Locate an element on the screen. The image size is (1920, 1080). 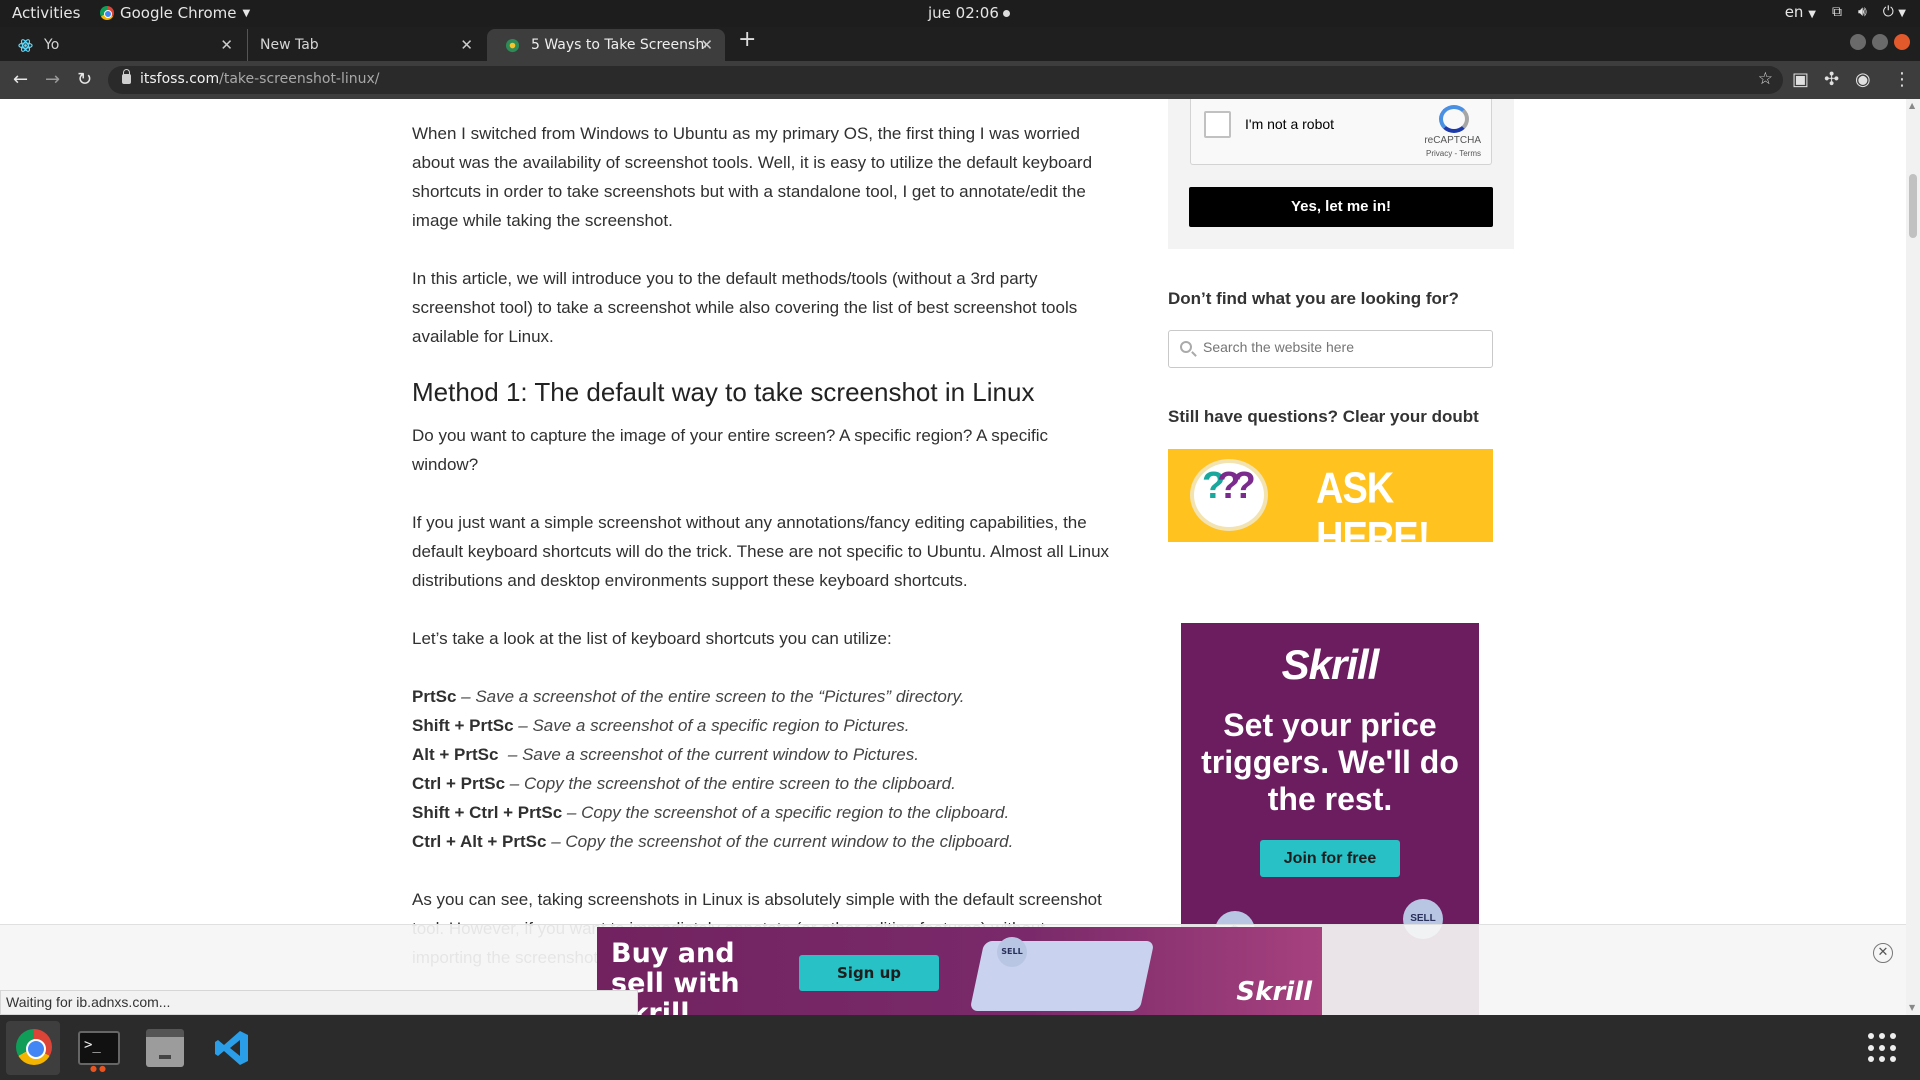
puzzle-icon: ✣ is located at coordinates (1831, 79).